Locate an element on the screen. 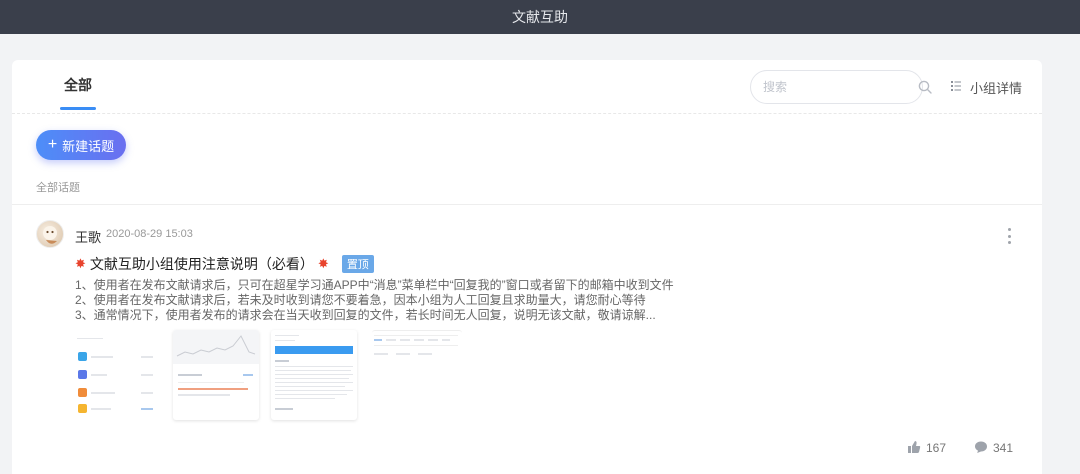  like-count: 167 is located at coordinates (926, 448).